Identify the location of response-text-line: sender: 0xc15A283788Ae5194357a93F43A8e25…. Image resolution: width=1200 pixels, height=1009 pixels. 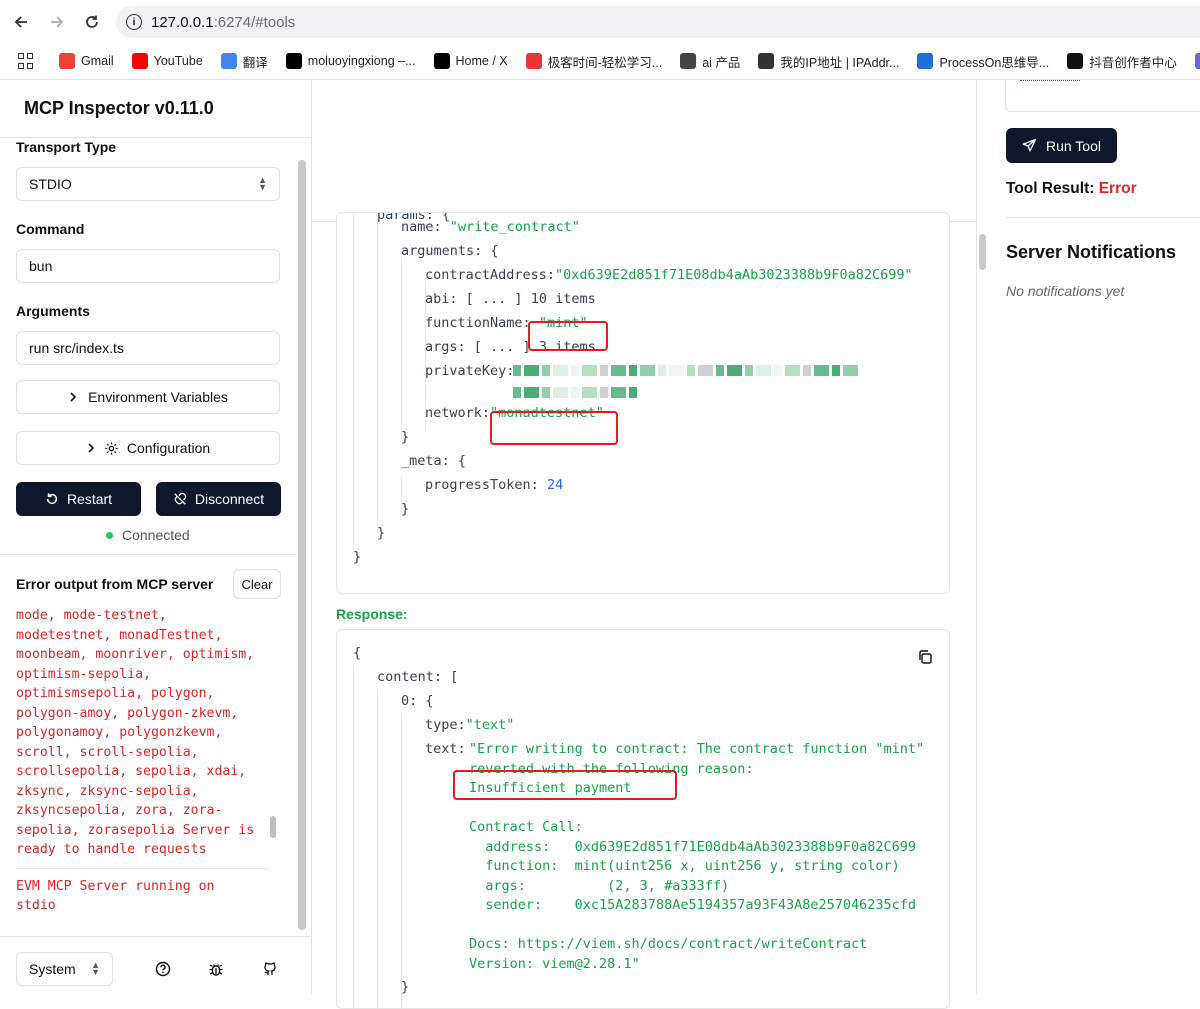
(693, 905).